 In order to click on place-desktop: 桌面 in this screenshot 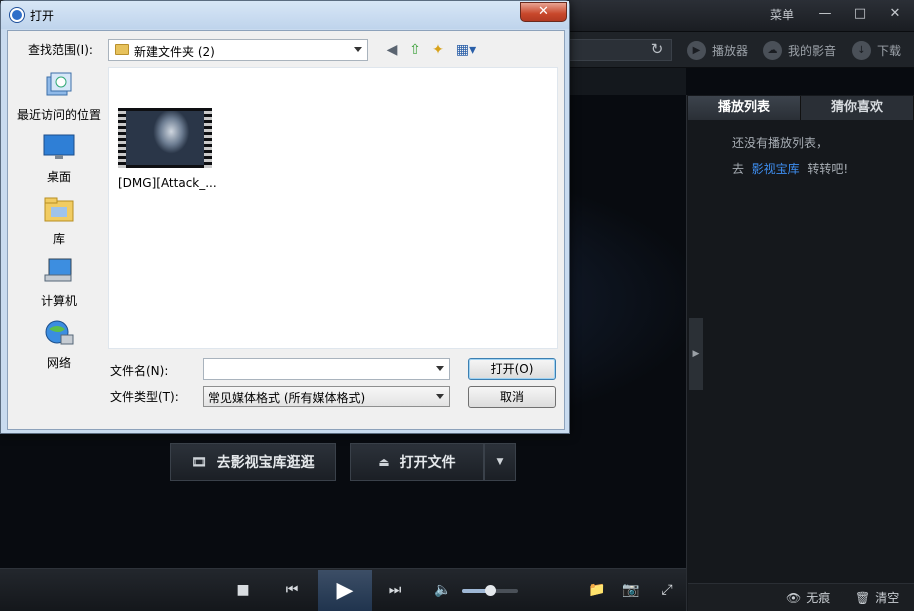, I will do `click(59, 159)`.